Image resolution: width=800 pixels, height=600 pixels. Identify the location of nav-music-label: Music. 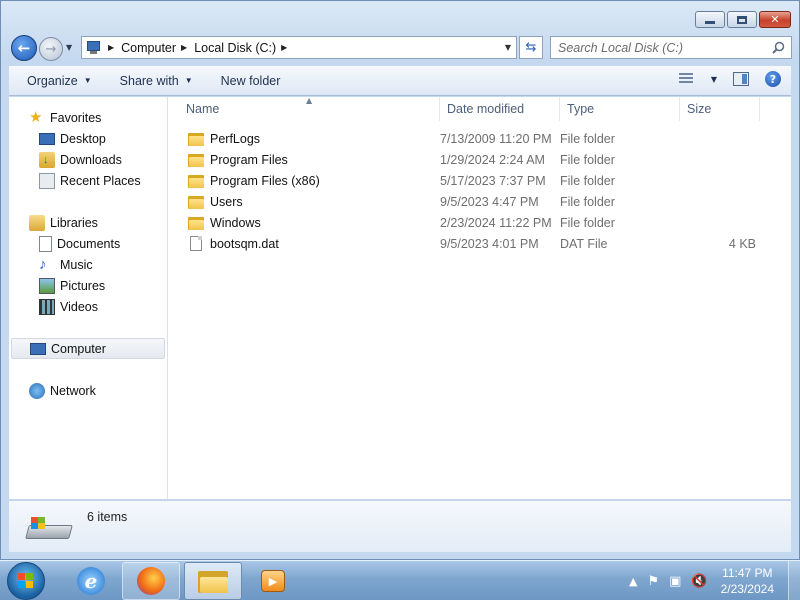
(76, 264).